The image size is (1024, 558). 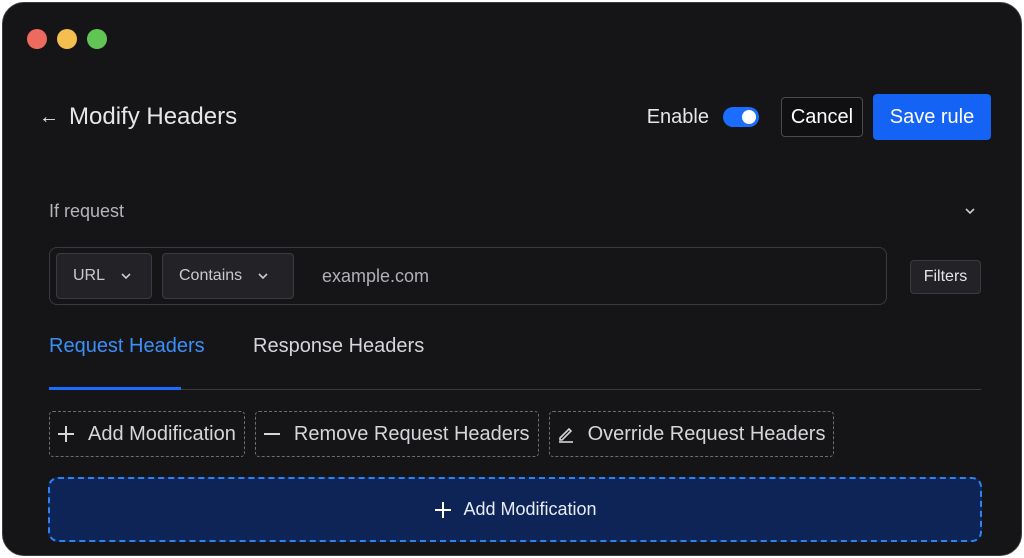 I want to click on maximize-window-button, so click(x=97, y=39).